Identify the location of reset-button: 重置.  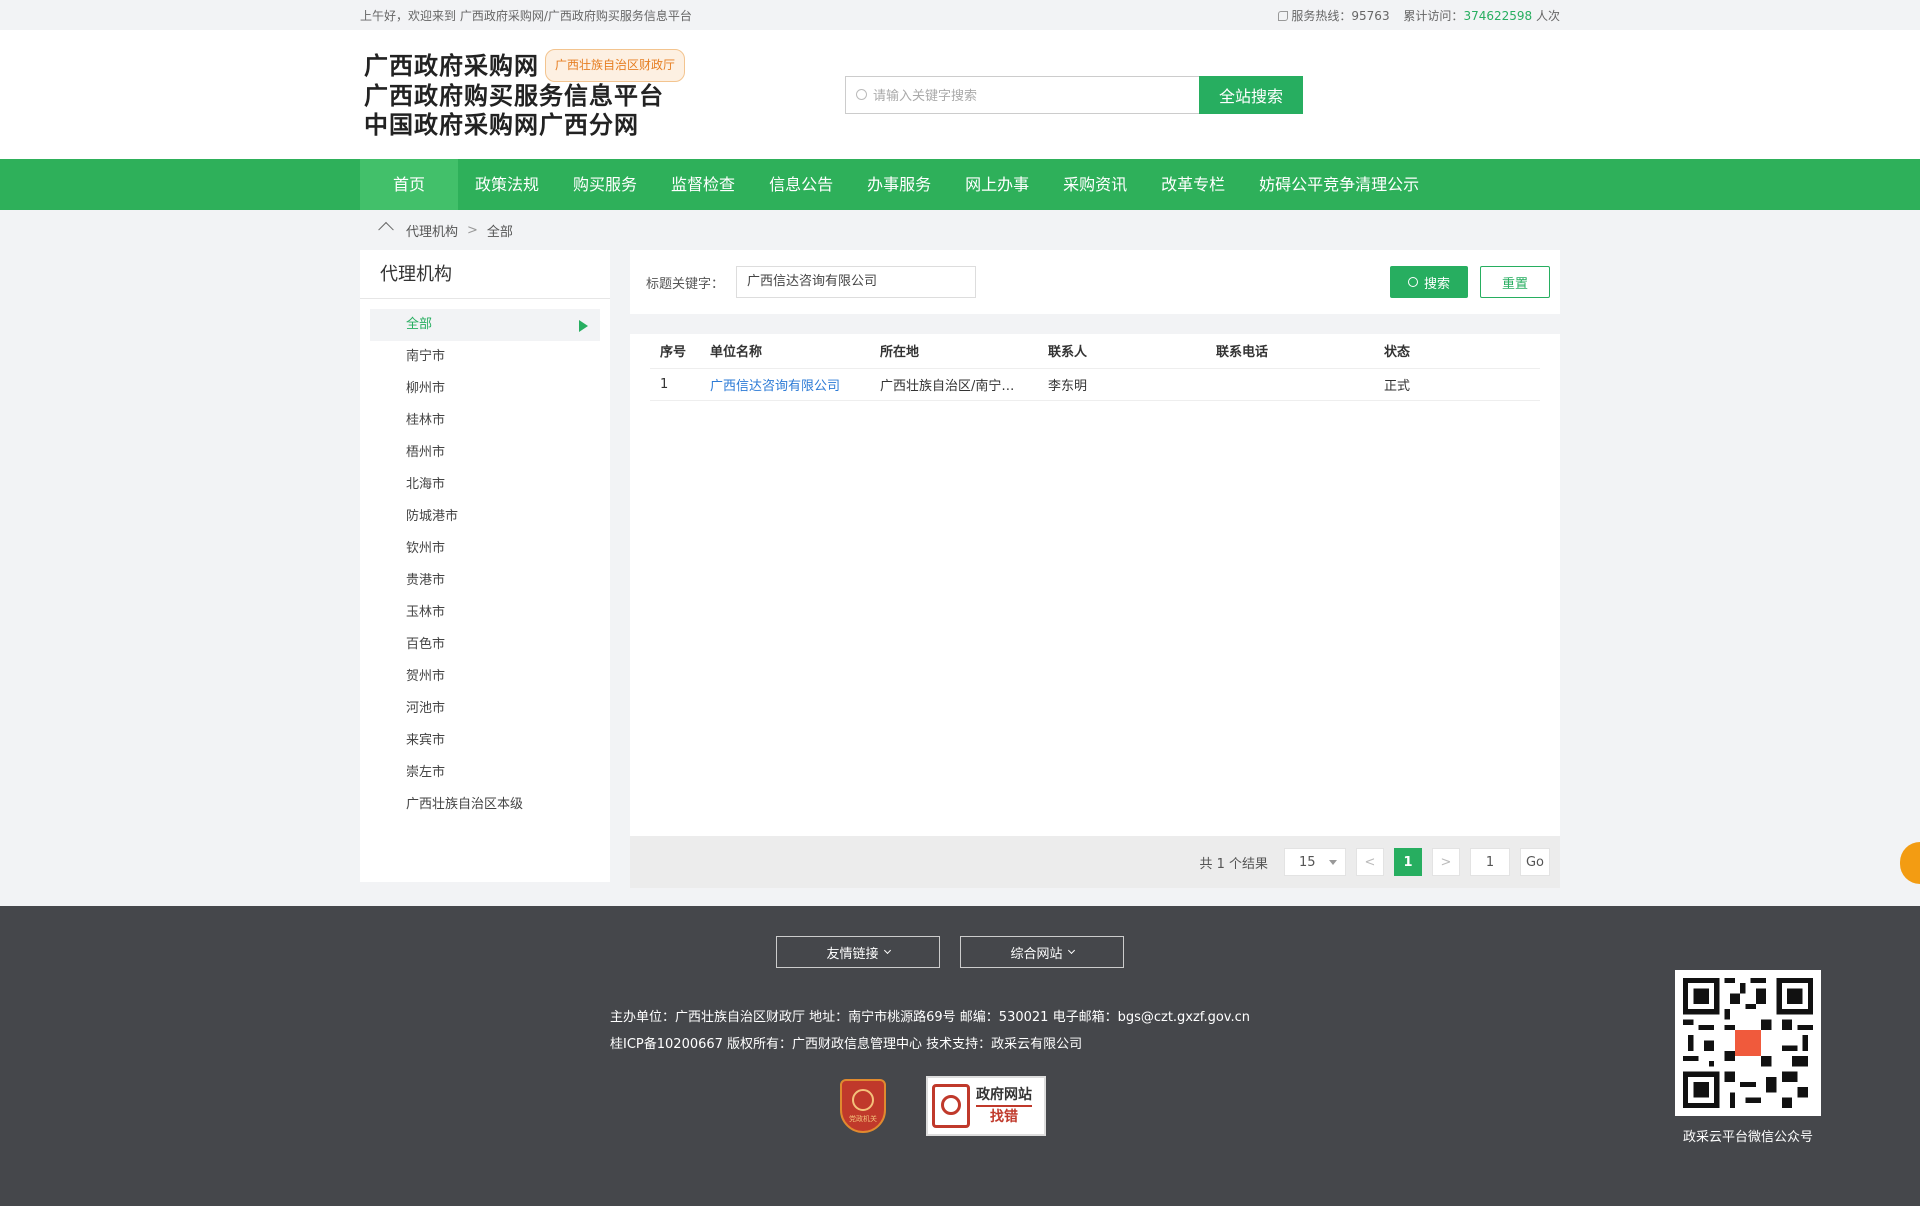
(1515, 282).